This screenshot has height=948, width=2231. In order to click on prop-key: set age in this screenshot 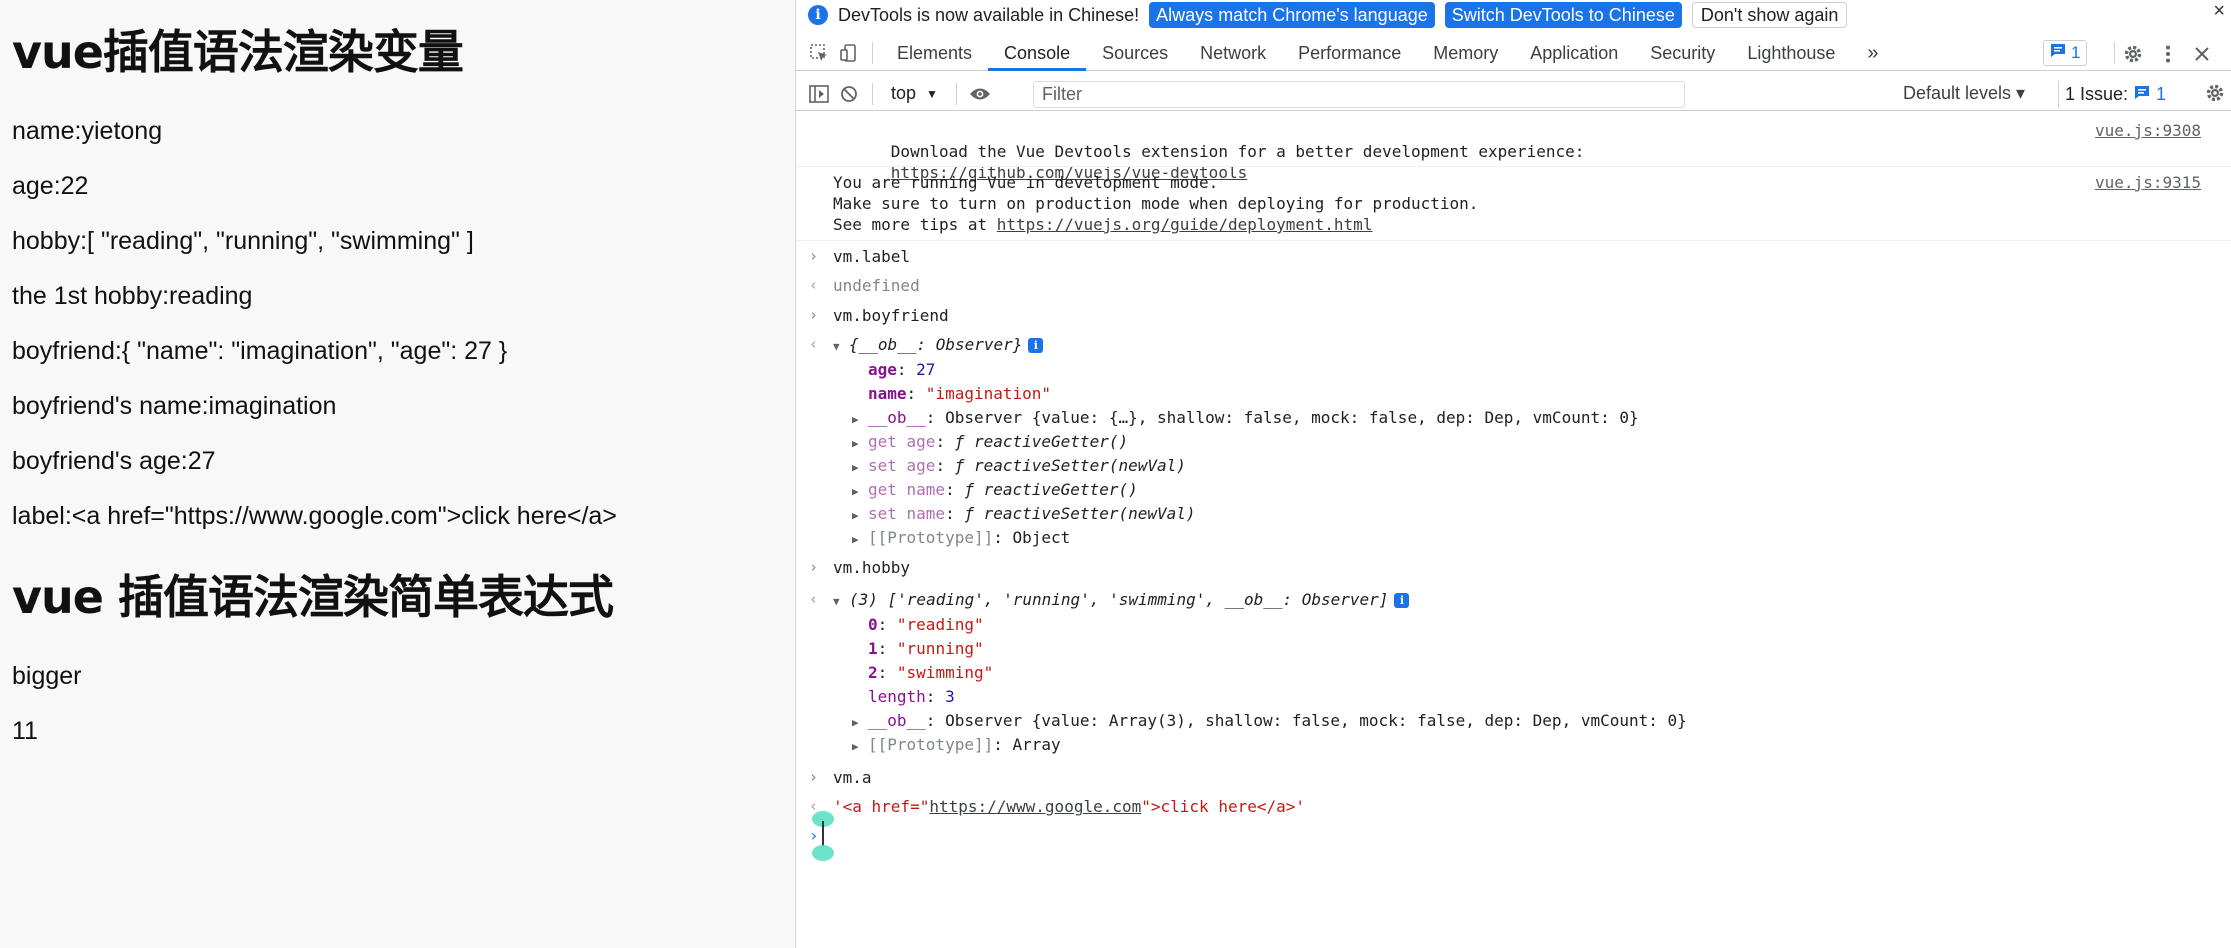, I will do `click(902, 465)`.